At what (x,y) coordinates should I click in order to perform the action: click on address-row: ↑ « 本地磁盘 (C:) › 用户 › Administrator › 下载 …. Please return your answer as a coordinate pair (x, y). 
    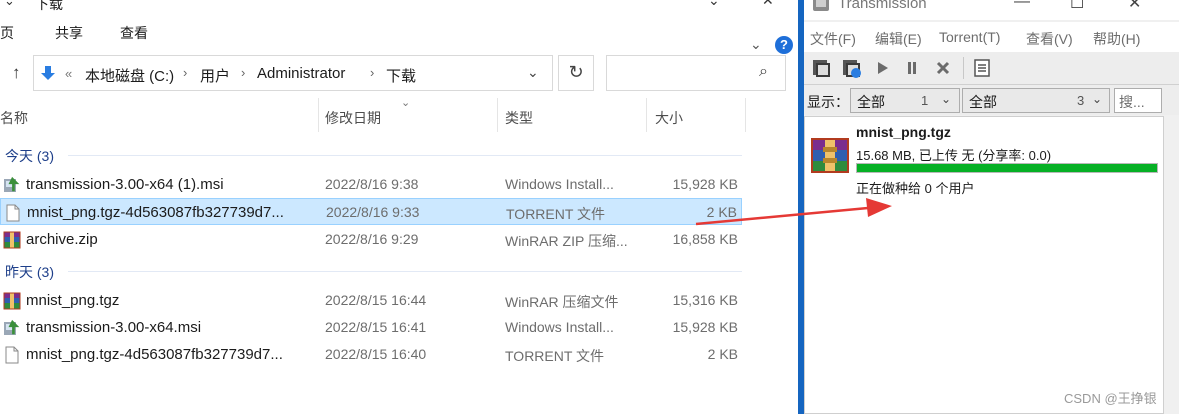
    Looking at the image, I should click on (399, 73).